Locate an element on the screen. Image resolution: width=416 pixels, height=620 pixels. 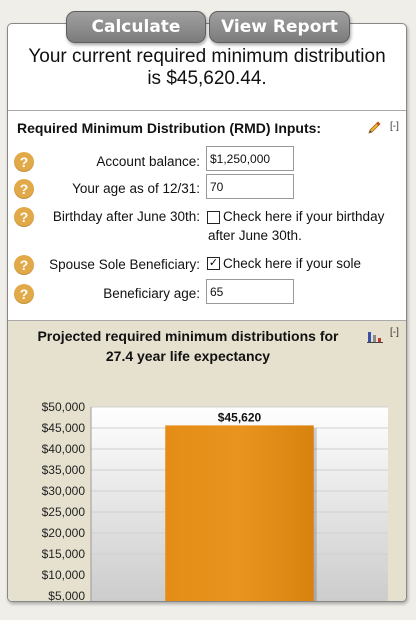
y-tick-label: $50,000 is located at coordinates (64, 407).